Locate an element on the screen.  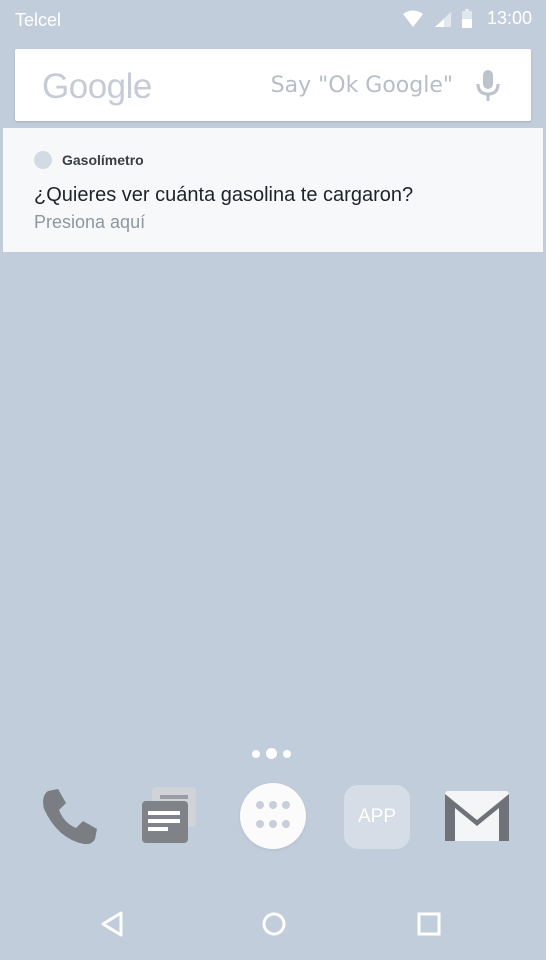
page-indicator is located at coordinates (271, 753).